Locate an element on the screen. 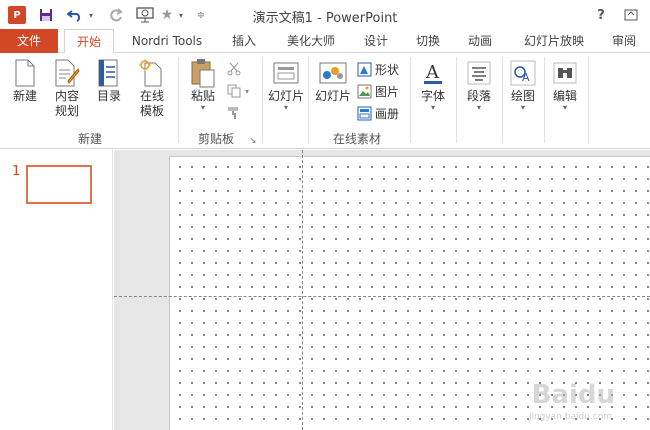 The width and height of the screenshot is (650, 430). content-plan-button: 内容 规划 is located at coordinates (67, 89).